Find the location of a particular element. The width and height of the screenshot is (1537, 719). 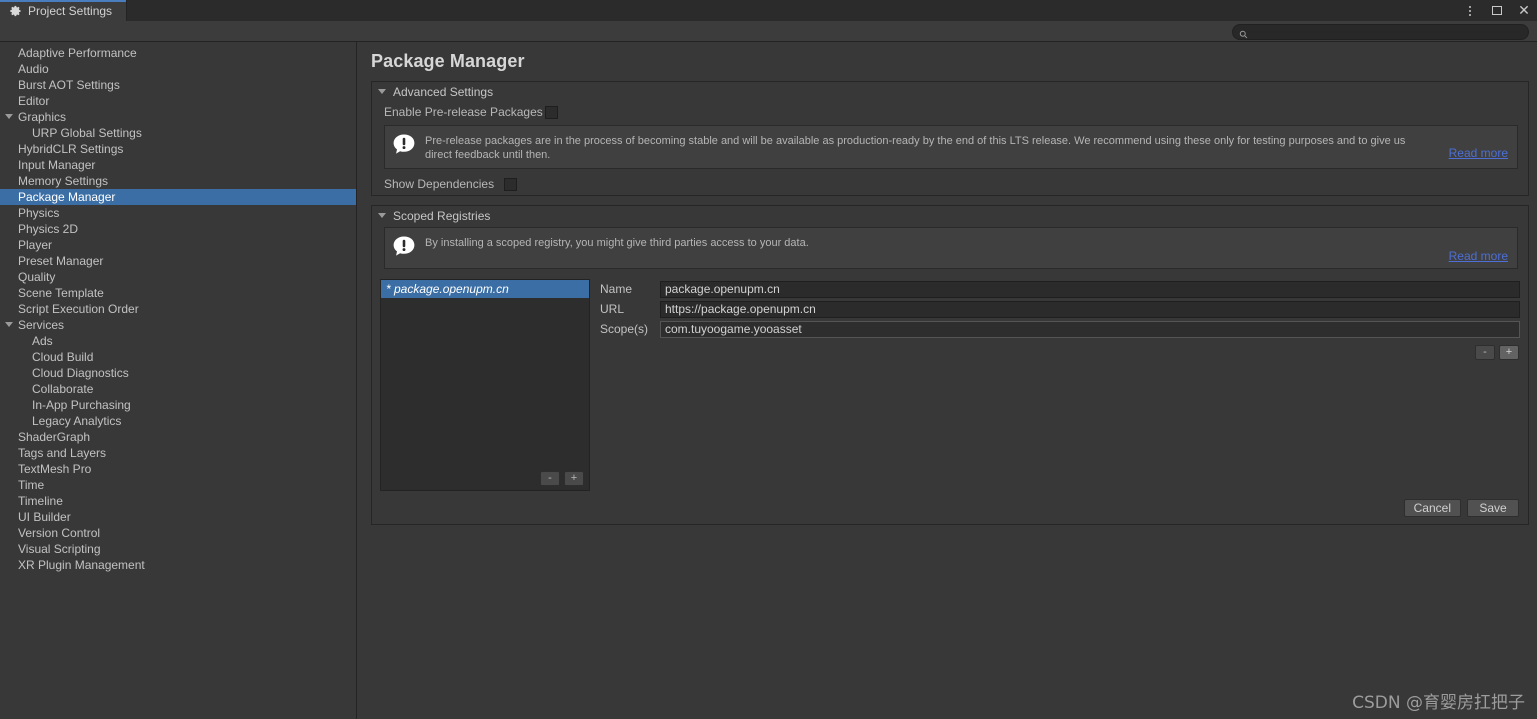

sidebar-item-ui-builder: UI Builder is located at coordinates (178, 517).